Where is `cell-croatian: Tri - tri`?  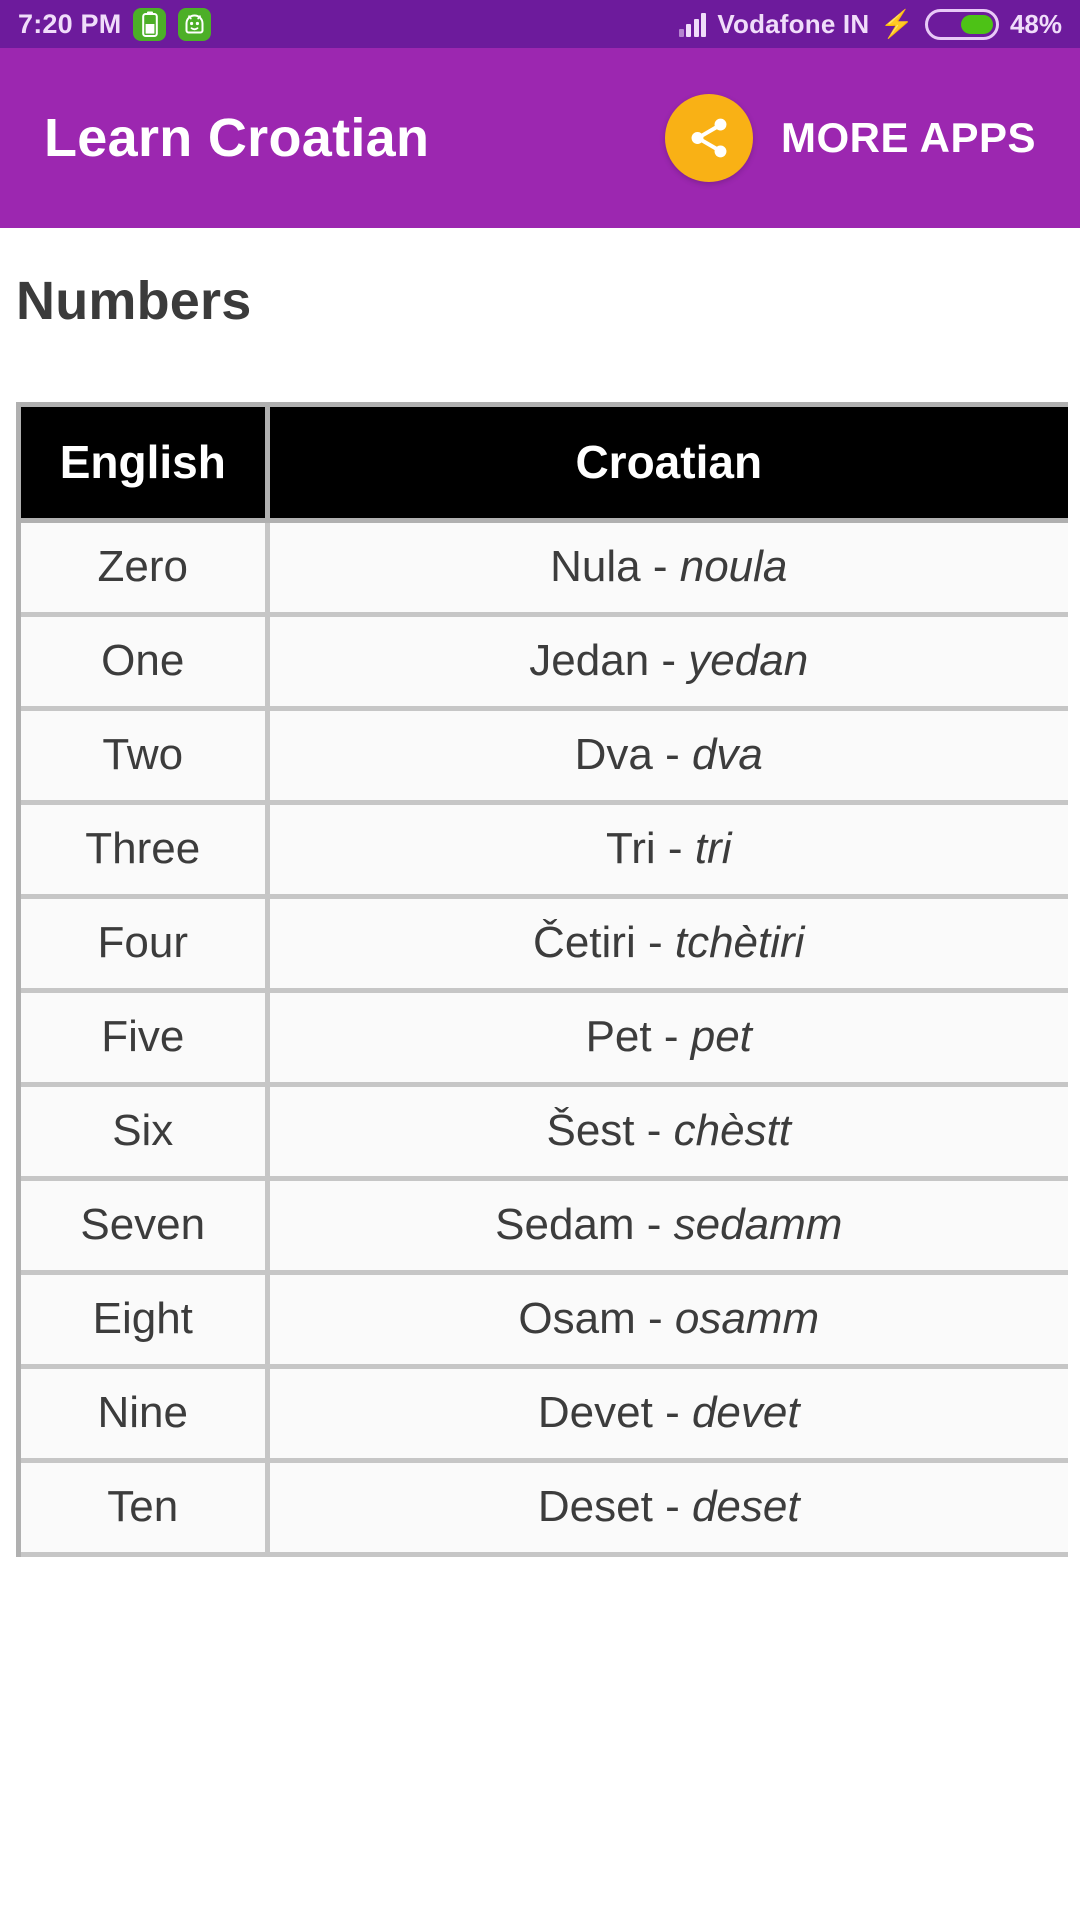 cell-croatian: Tri - tri is located at coordinates (667, 850).